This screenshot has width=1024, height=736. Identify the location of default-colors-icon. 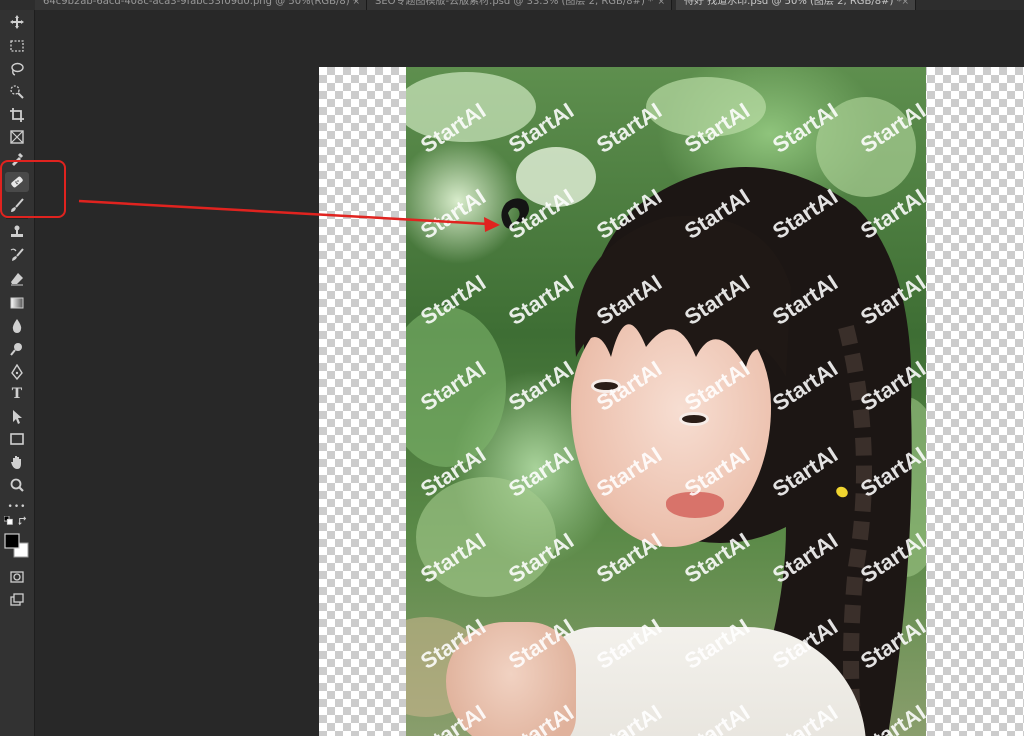
(8, 520).